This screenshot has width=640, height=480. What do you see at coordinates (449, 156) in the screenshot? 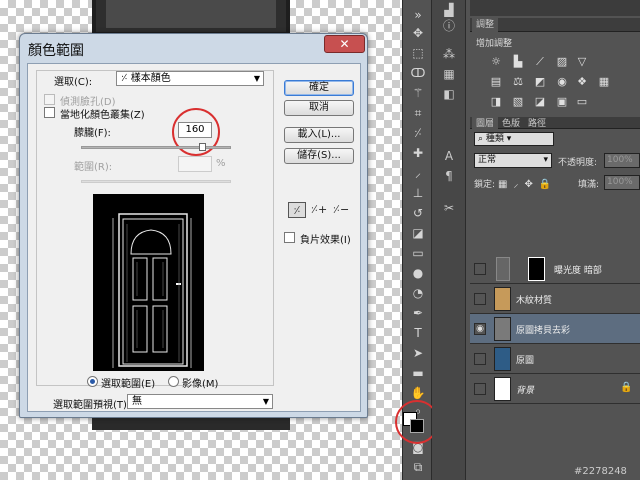
I see `character-panel-icon: A` at bounding box center [449, 156].